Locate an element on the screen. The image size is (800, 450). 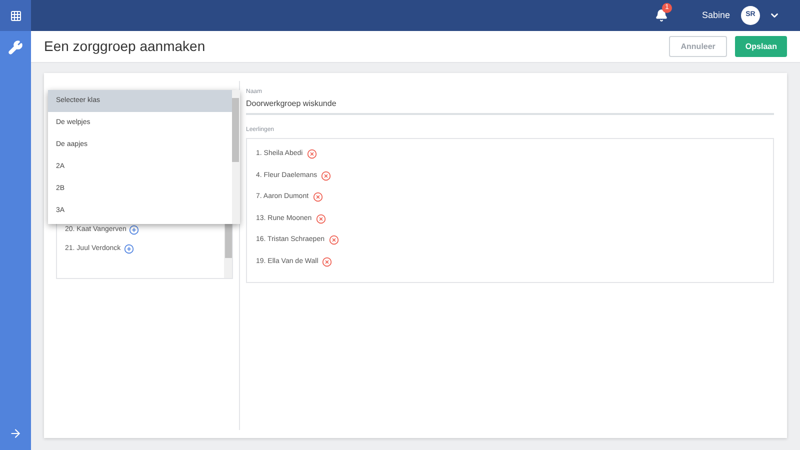
apps-button is located at coordinates (15, 15).